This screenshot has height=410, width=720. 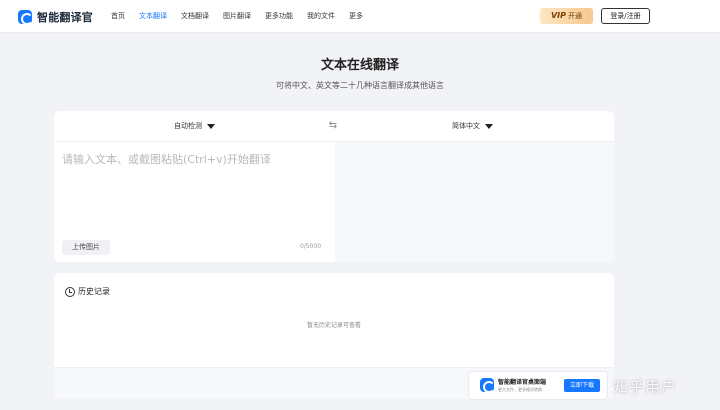 I want to click on translation-output, so click(x=474, y=202).